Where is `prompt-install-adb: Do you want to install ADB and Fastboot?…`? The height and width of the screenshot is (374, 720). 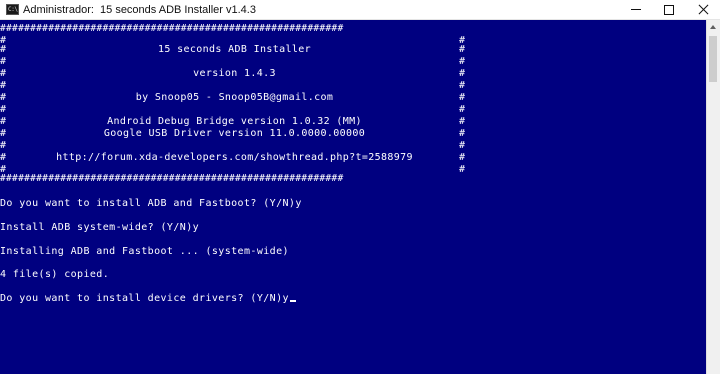
prompt-install-adb: Do you want to install ADB and Fastboot?… is located at coordinates (151, 203).